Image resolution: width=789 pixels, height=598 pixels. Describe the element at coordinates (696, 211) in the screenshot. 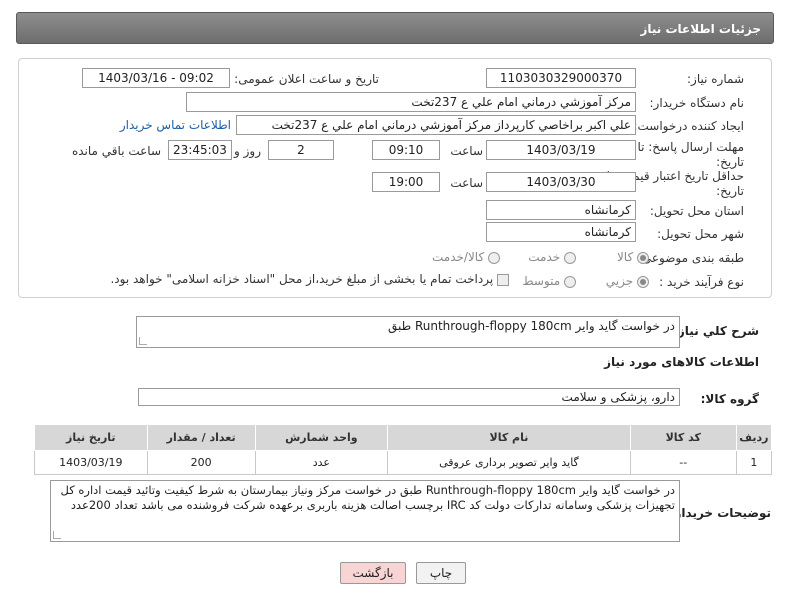

I see `province-label: استان محل تحویل:` at that location.